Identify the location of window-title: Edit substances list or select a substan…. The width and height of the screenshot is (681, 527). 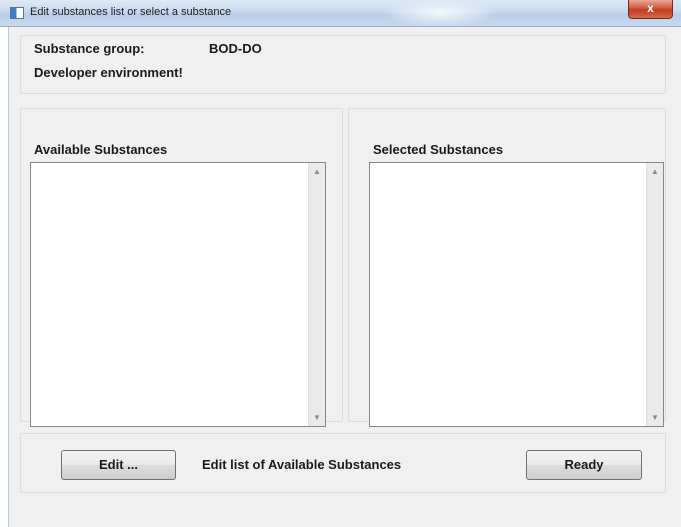
(131, 12).